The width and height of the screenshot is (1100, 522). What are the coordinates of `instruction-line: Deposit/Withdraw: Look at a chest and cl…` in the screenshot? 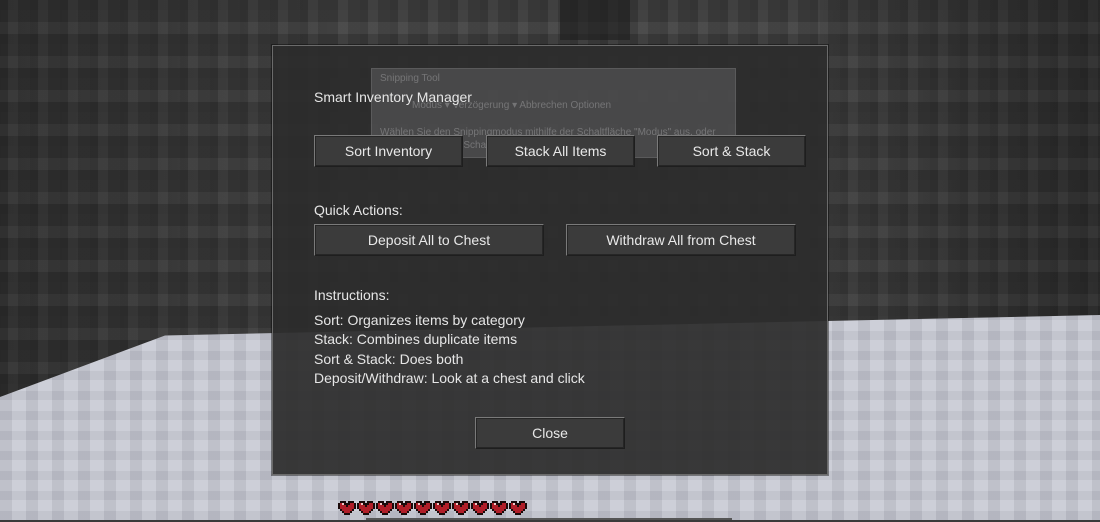 It's located at (449, 378).